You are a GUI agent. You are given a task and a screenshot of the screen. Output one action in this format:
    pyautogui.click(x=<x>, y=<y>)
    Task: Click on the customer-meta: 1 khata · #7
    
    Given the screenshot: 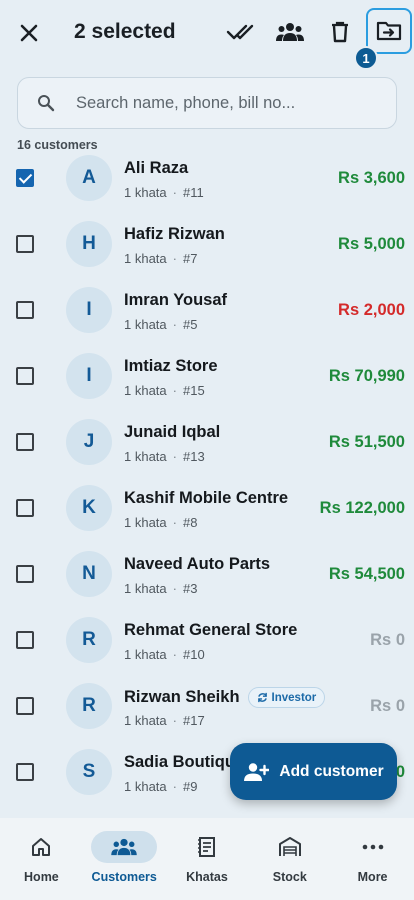 What is the action you would take?
    pyautogui.click(x=161, y=258)
    